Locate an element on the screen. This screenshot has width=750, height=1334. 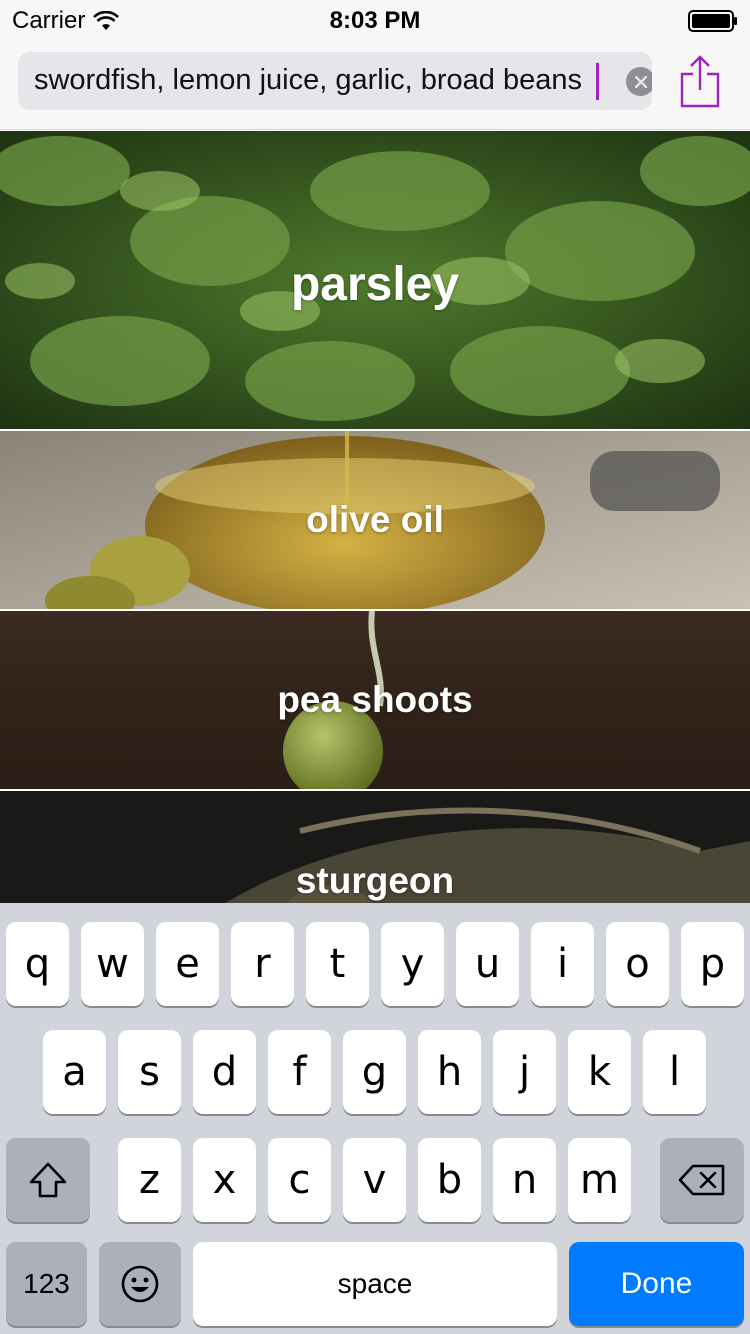
emoji-key is located at coordinates (140, 1284).